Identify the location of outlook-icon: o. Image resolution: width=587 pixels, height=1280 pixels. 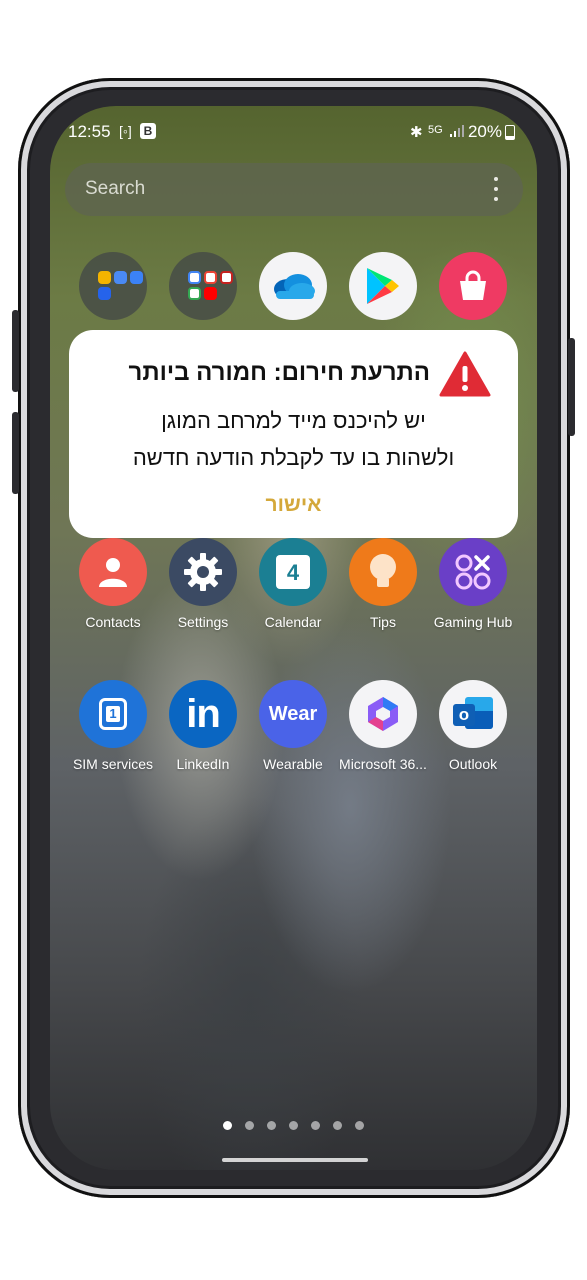
(473, 714).